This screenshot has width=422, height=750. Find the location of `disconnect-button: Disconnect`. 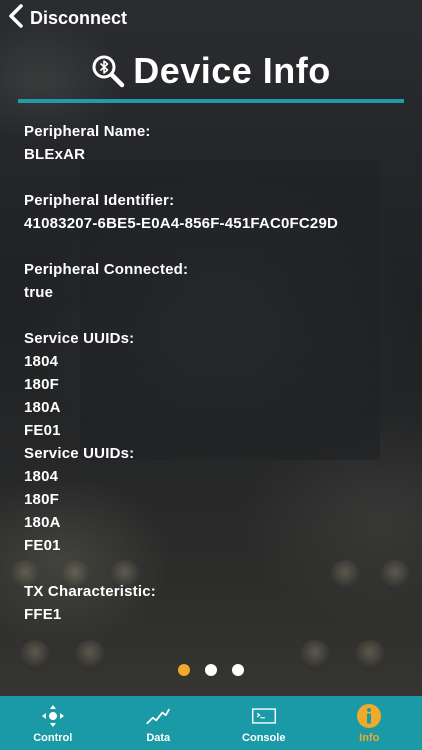

disconnect-button: Disconnect is located at coordinates (68, 18).